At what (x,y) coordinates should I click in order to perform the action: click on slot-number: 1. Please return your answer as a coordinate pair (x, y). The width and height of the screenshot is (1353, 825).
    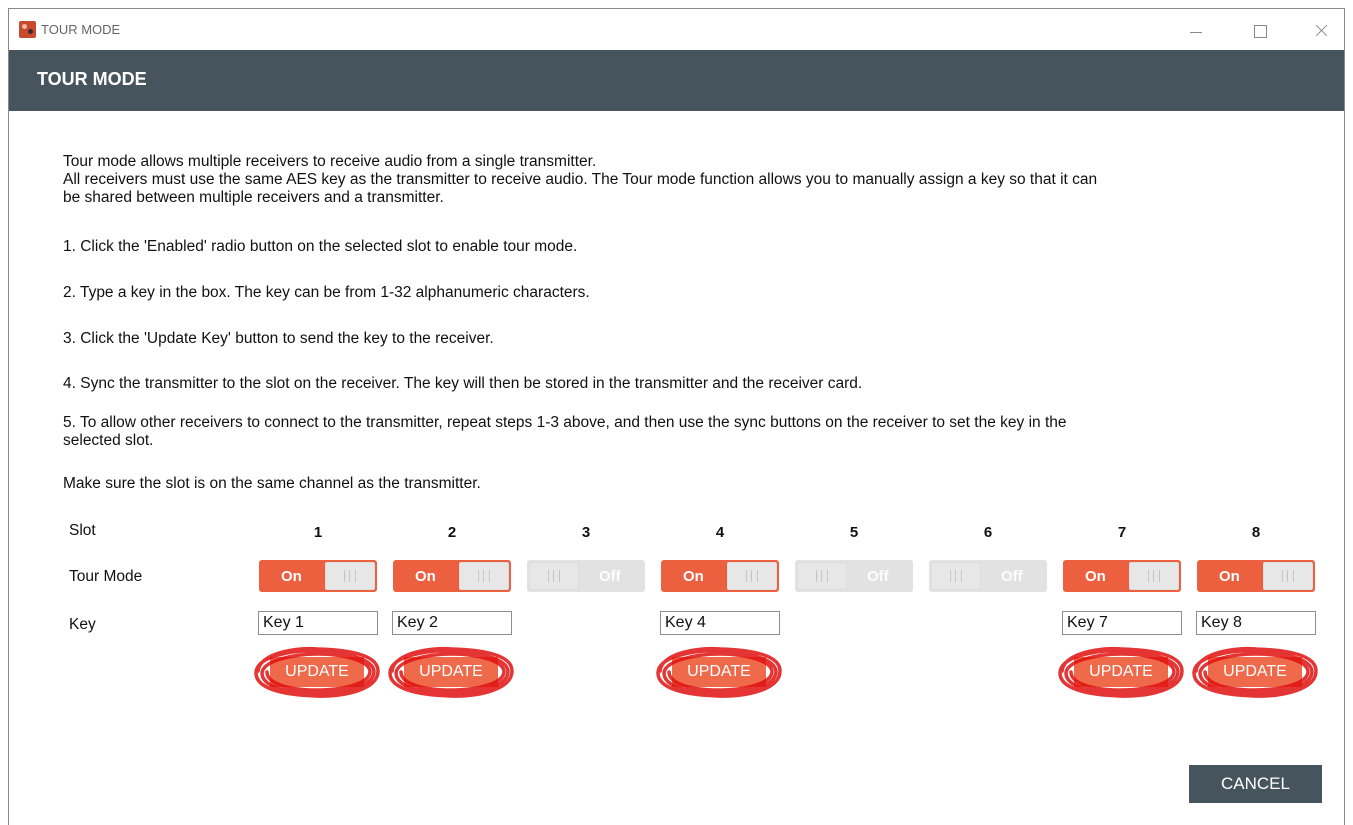
    Looking at the image, I should click on (318, 532).